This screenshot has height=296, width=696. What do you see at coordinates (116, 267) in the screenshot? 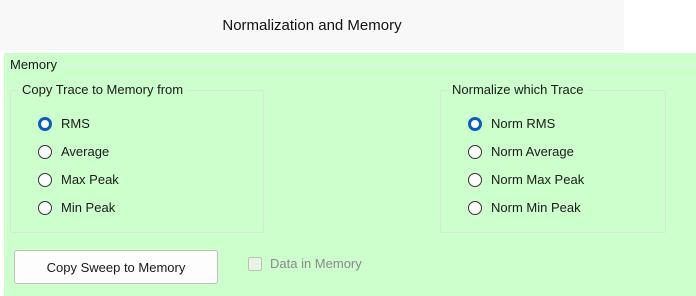
I see `copy-sweep-to-memory-button: Copy Sweep to Memory` at bounding box center [116, 267].